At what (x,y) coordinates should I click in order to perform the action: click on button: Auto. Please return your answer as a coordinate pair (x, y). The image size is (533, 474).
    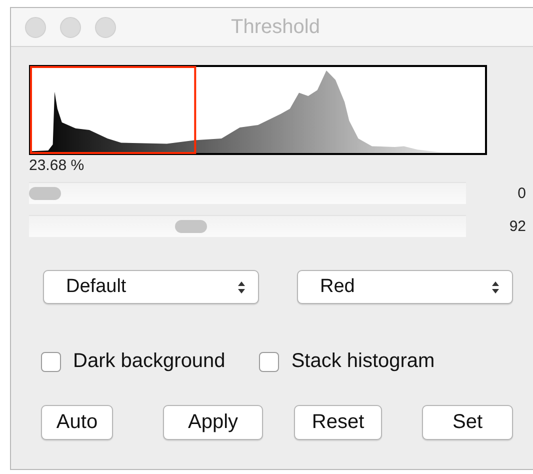
    Looking at the image, I should click on (77, 422).